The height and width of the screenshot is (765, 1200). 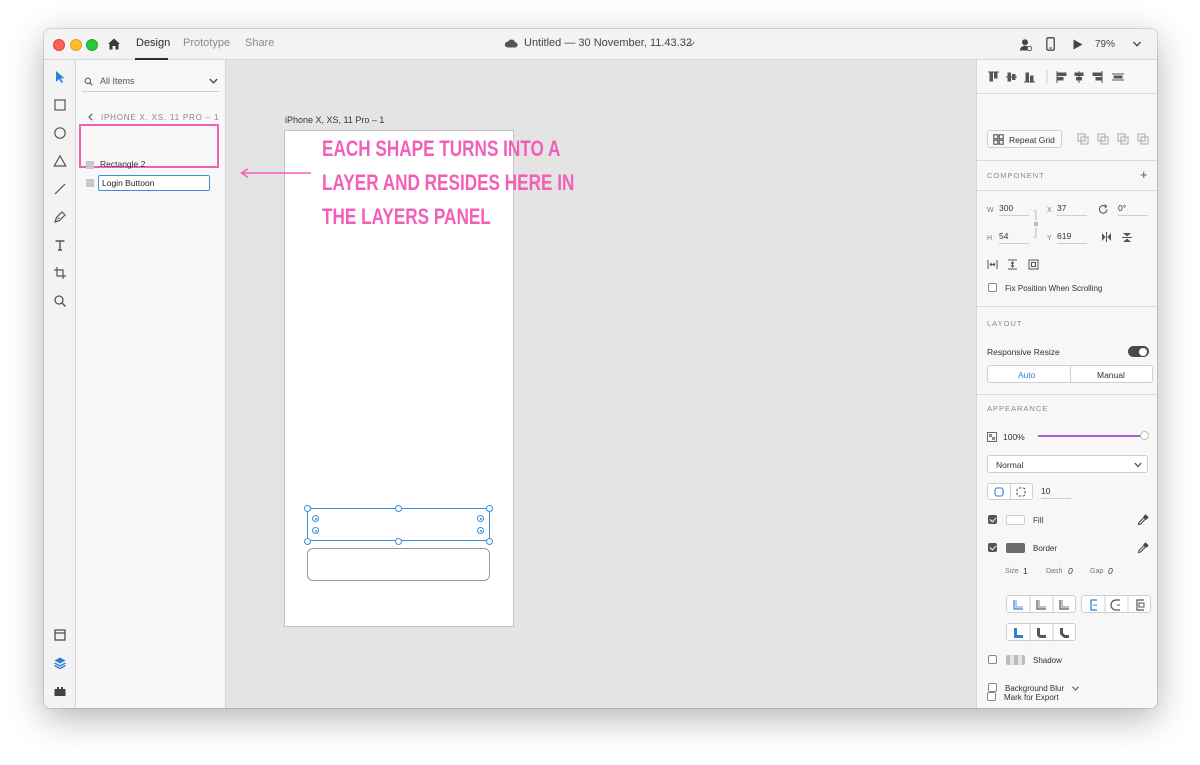 What do you see at coordinates (999, 492) in the screenshot?
I see `all-corners-icon` at bounding box center [999, 492].